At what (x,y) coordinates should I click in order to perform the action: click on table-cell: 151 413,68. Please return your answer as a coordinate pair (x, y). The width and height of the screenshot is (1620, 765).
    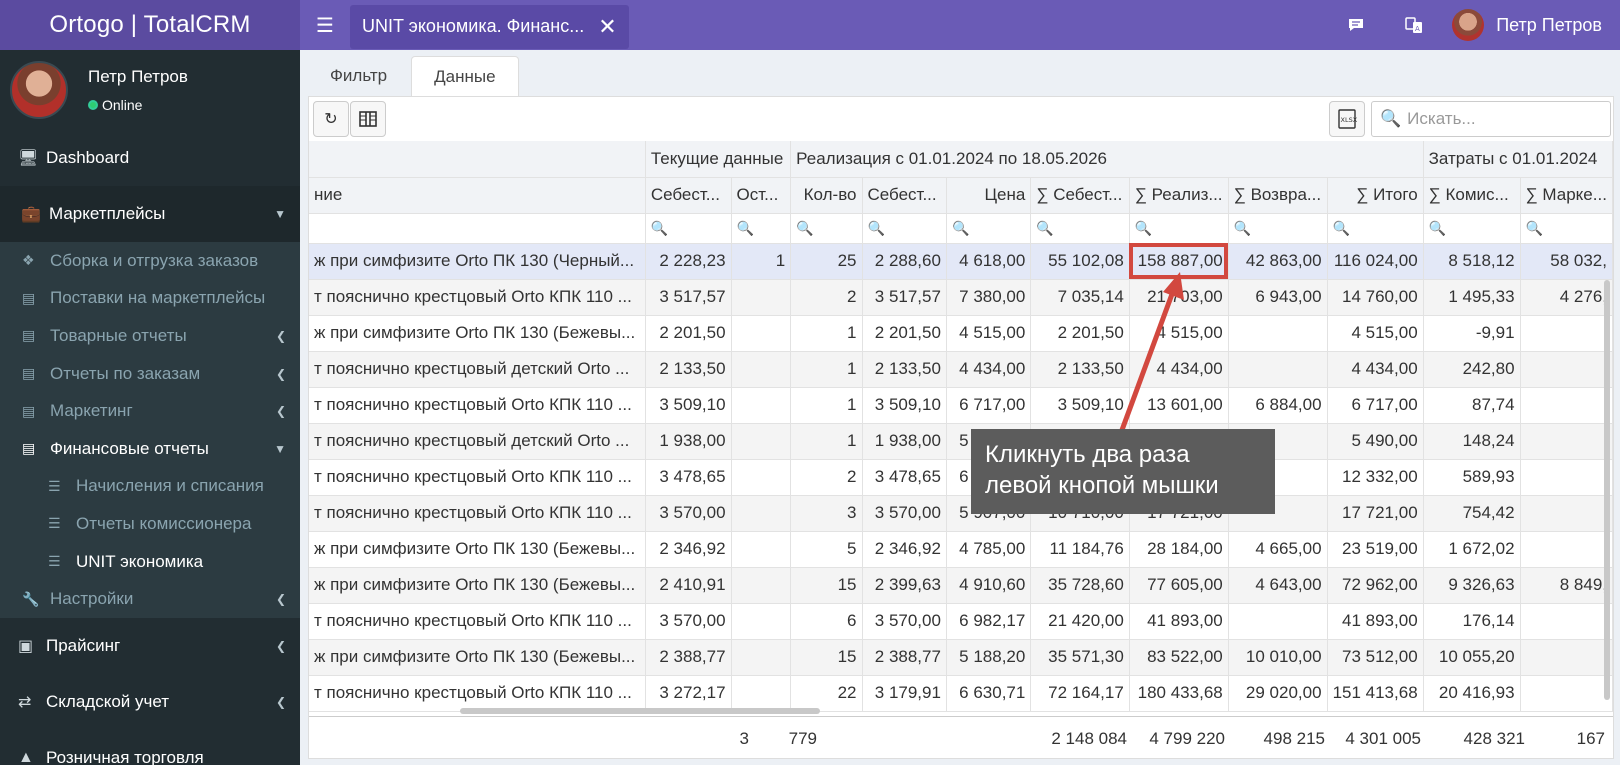
    Looking at the image, I should click on (1375, 693).